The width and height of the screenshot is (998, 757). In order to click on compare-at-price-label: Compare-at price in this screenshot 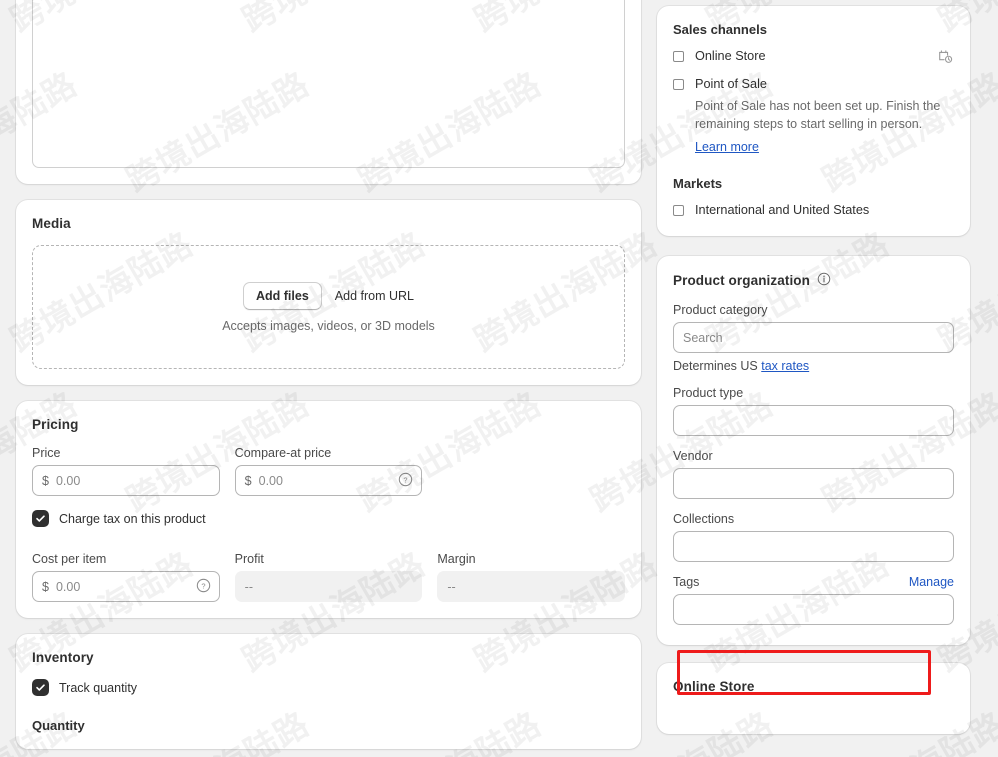, I will do `click(283, 453)`.